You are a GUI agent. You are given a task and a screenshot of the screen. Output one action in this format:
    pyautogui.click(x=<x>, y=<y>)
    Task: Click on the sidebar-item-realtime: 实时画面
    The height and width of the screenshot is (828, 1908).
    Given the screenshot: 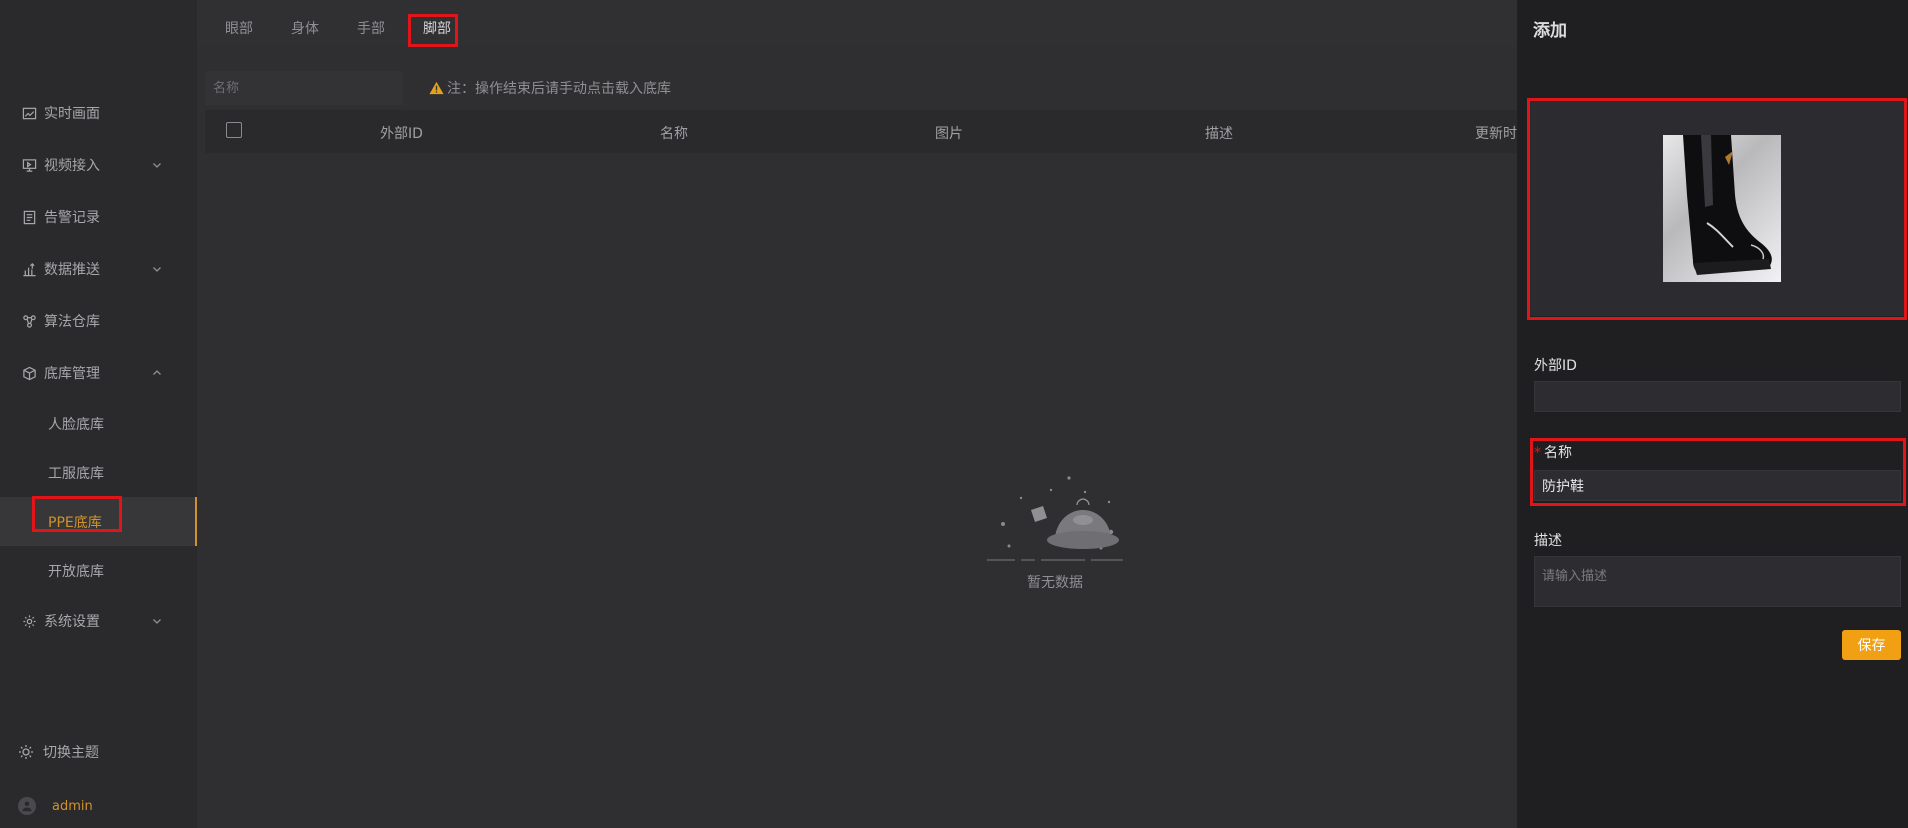 What is the action you would take?
    pyautogui.click(x=98, y=113)
    